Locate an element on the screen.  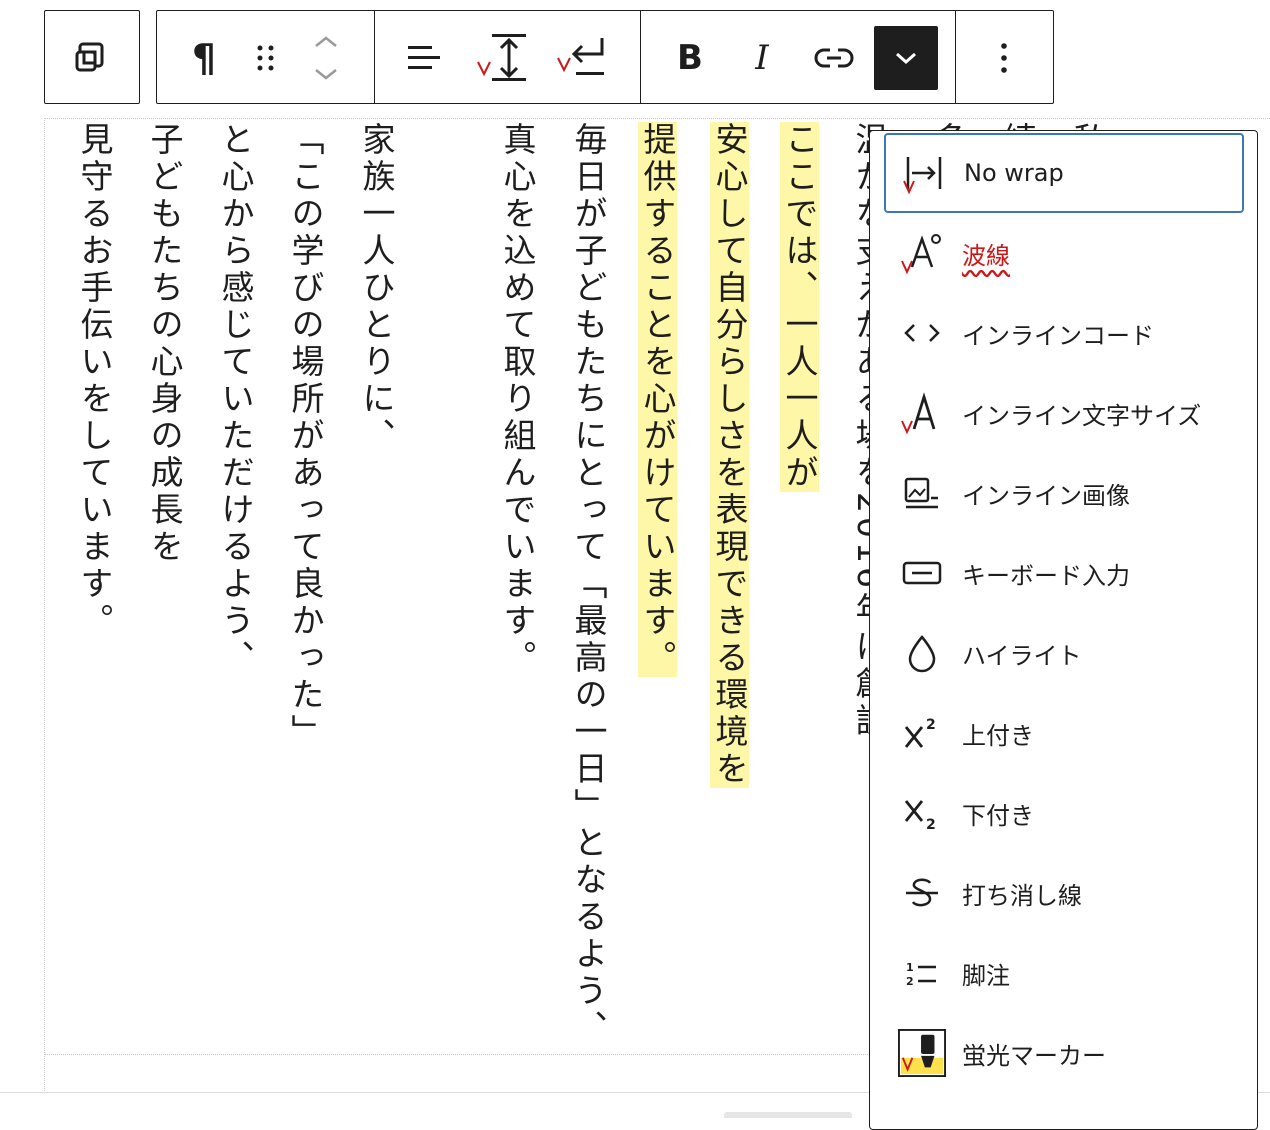
line-break-button is located at coordinates (582, 58).